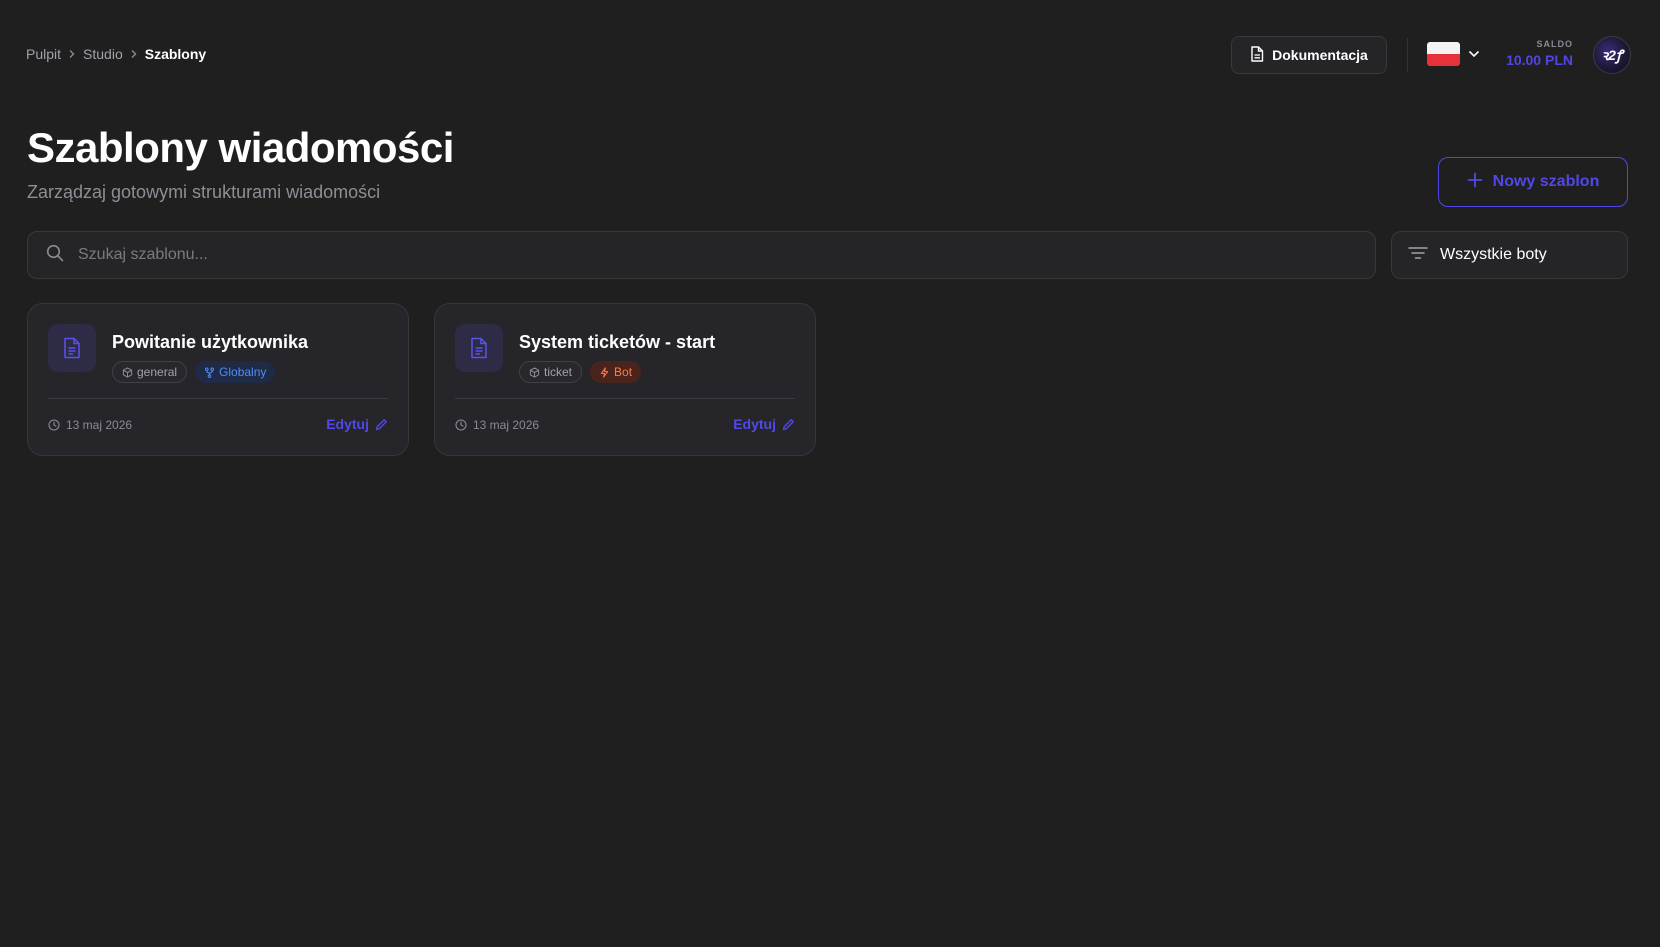 The height and width of the screenshot is (947, 1660). I want to click on bot-filter-select: Wszystkie boty, so click(1509, 255).